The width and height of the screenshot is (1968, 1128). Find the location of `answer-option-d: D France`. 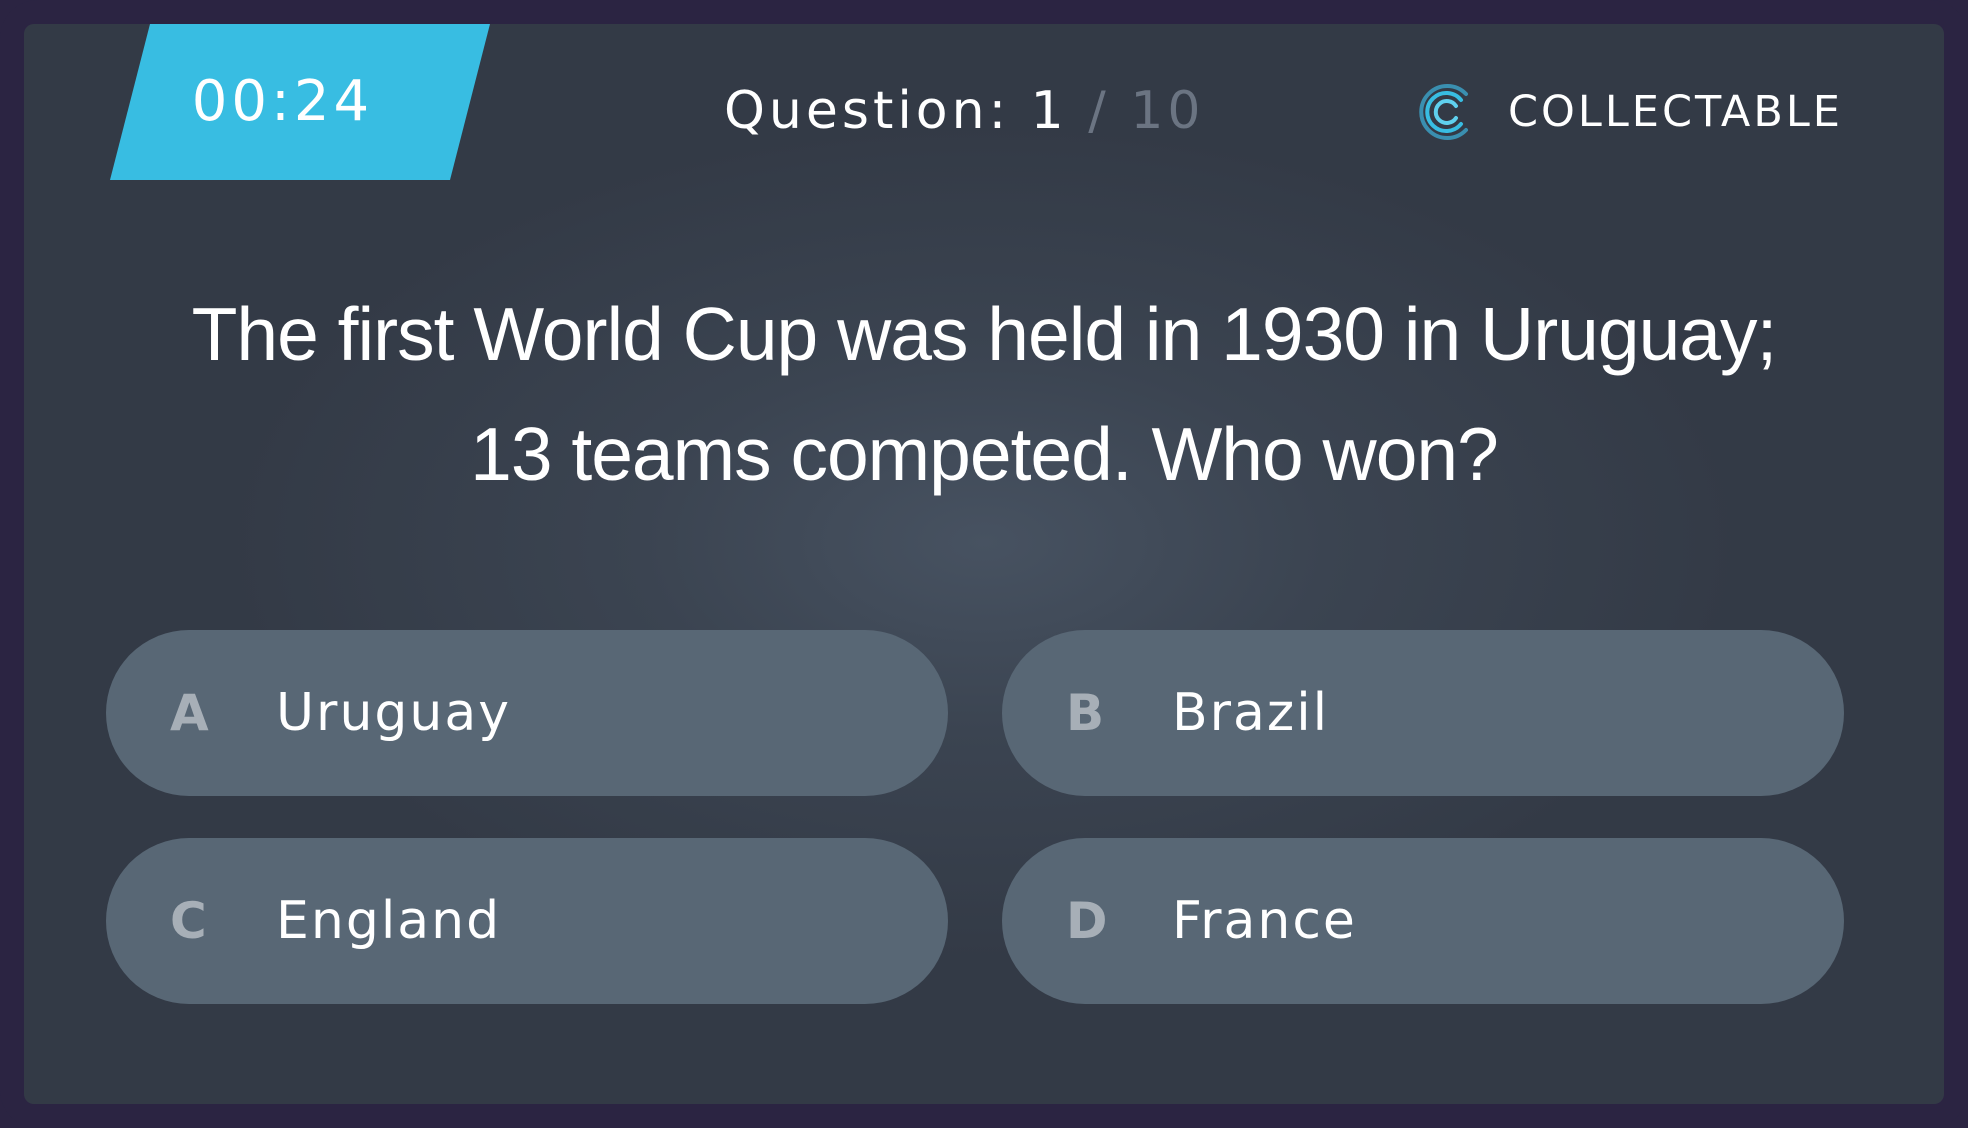

answer-option-d: D France is located at coordinates (1423, 921).